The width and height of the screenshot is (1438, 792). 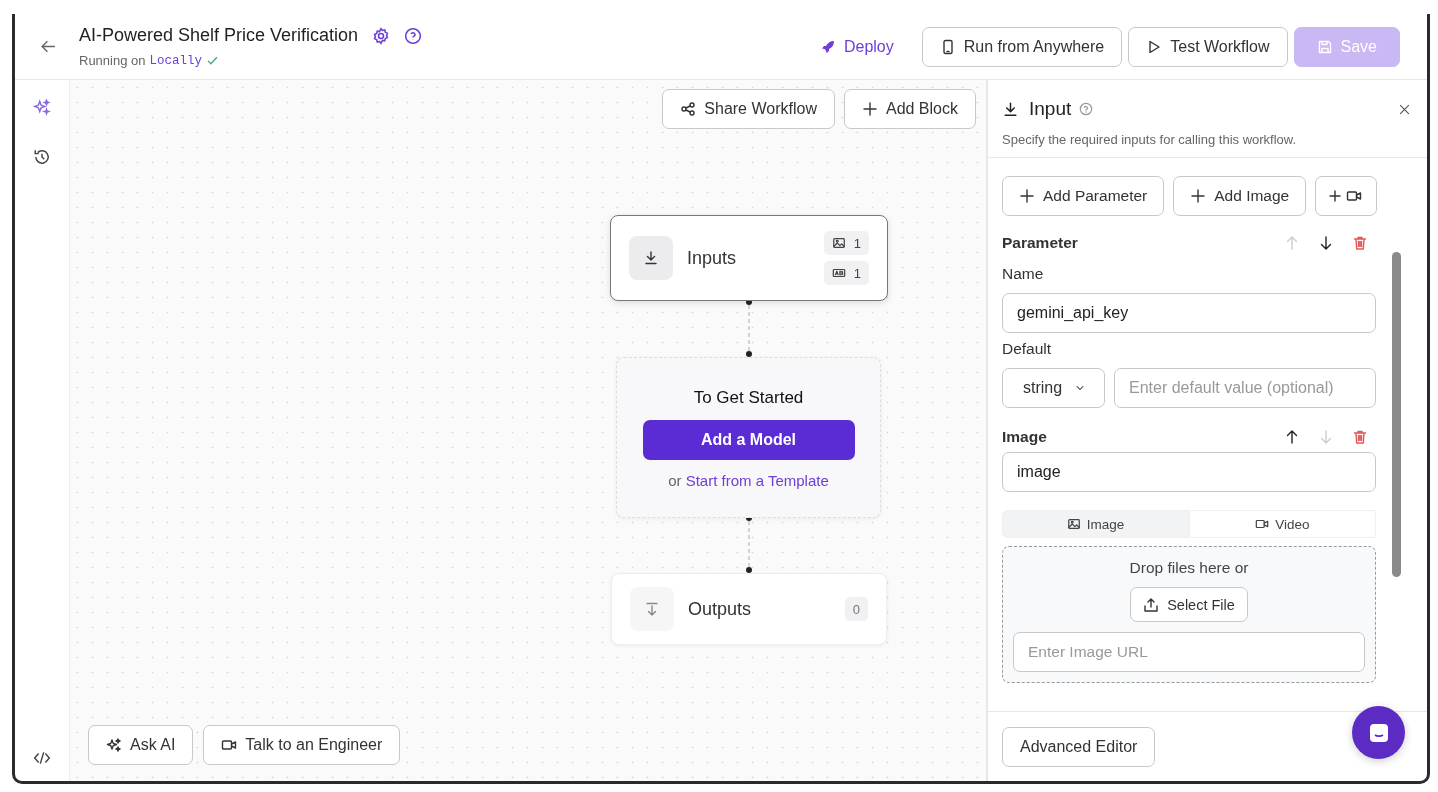 I want to click on add-button: Add Parameter, so click(x=1083, y=196).